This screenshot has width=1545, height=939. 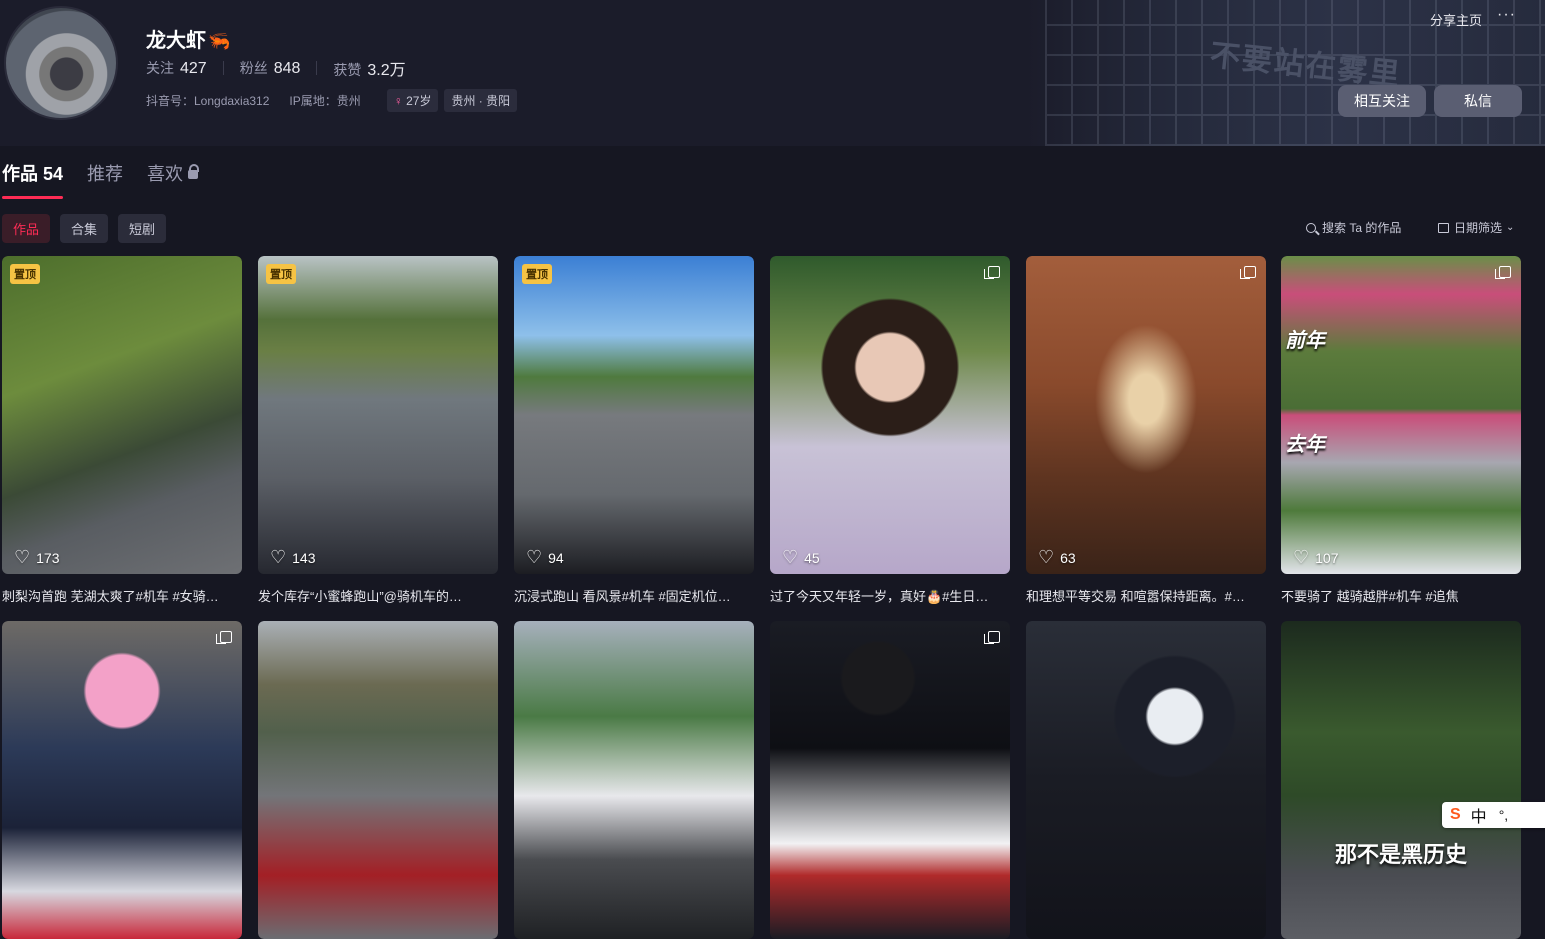 I want to click on search-works: 搜索 Ta 的作品, so click(x=1353, y=227).